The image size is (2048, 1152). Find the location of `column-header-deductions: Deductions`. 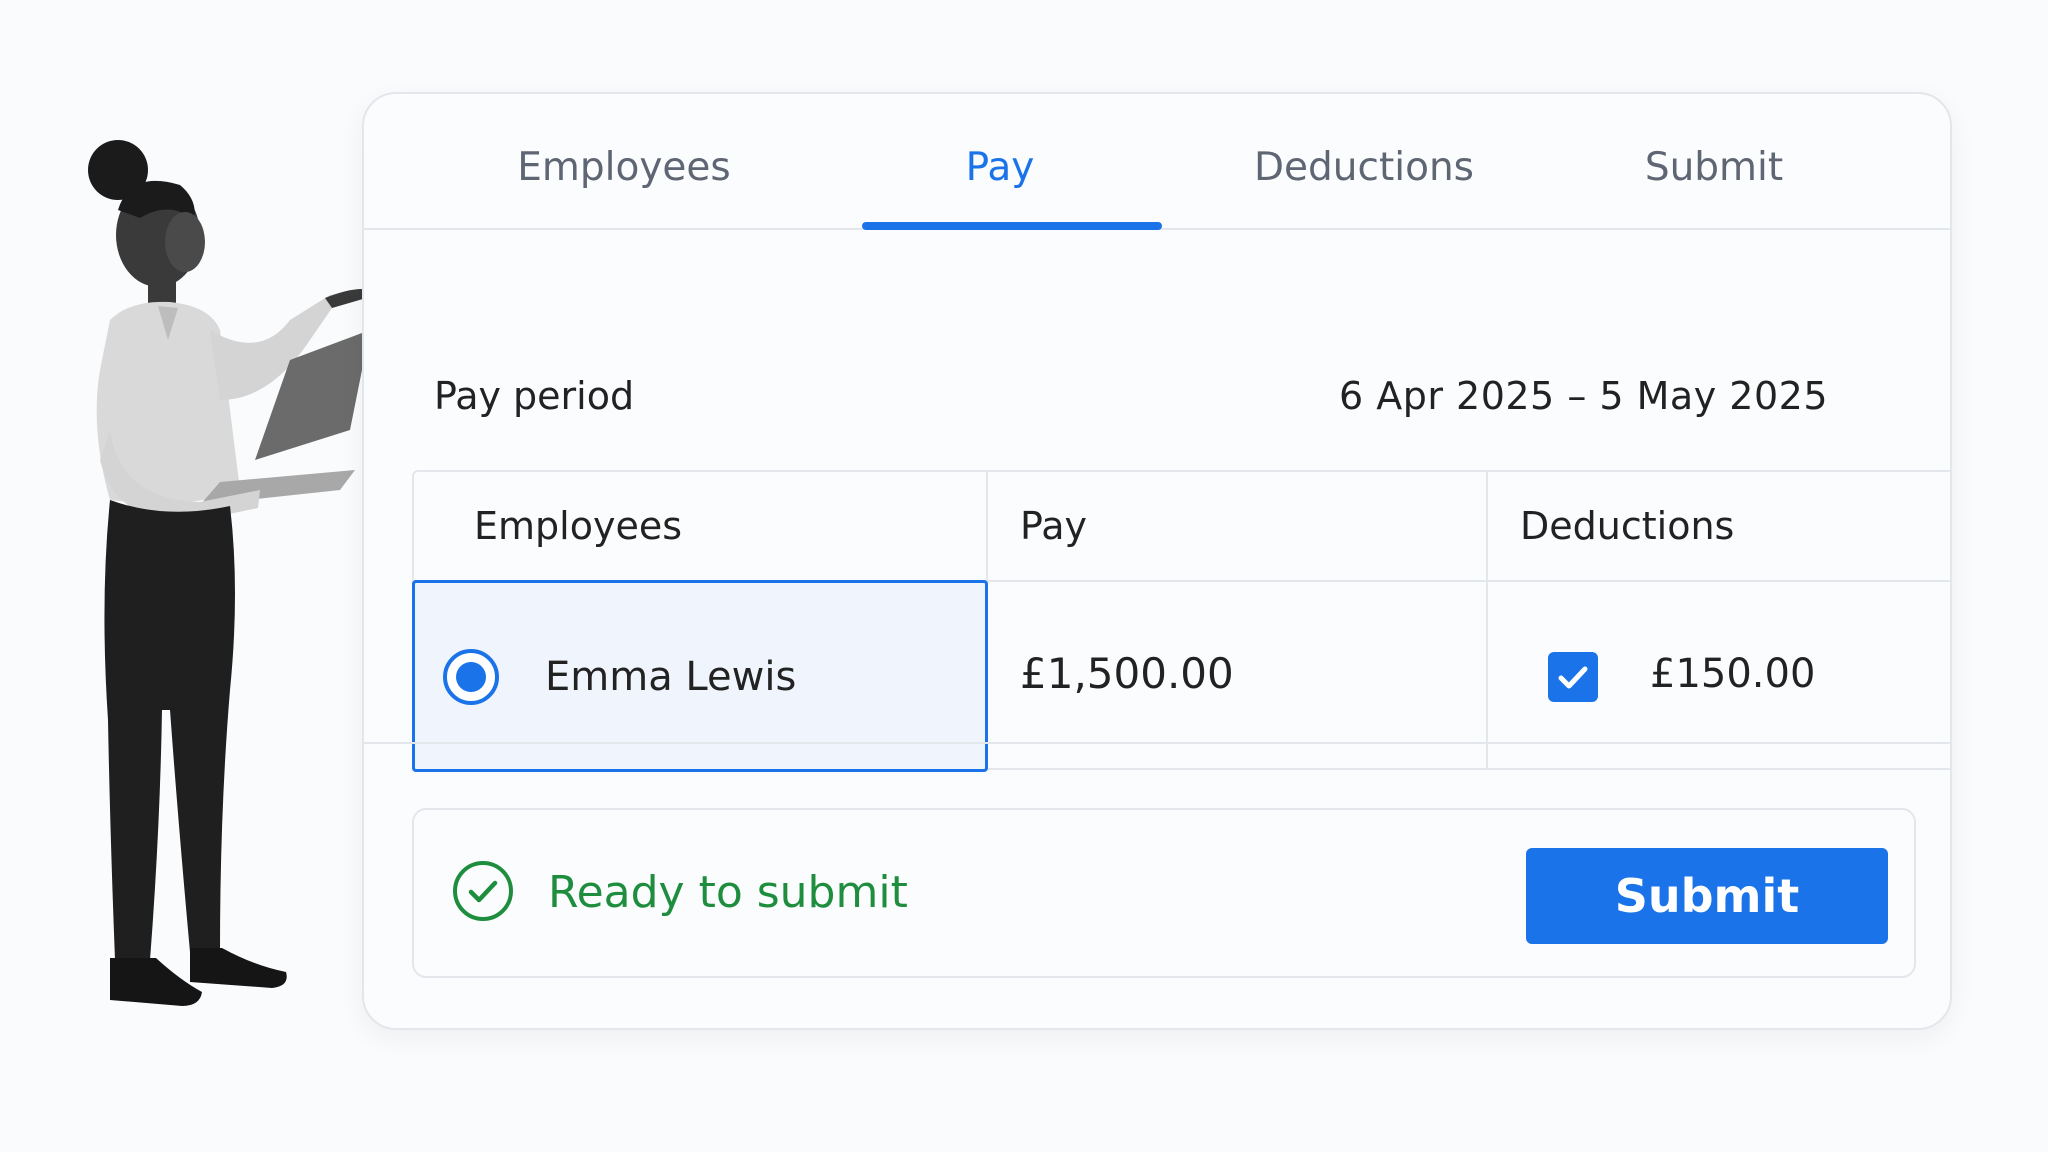

column-header-deductions: Deductions is located at coordinates (1627, 526).